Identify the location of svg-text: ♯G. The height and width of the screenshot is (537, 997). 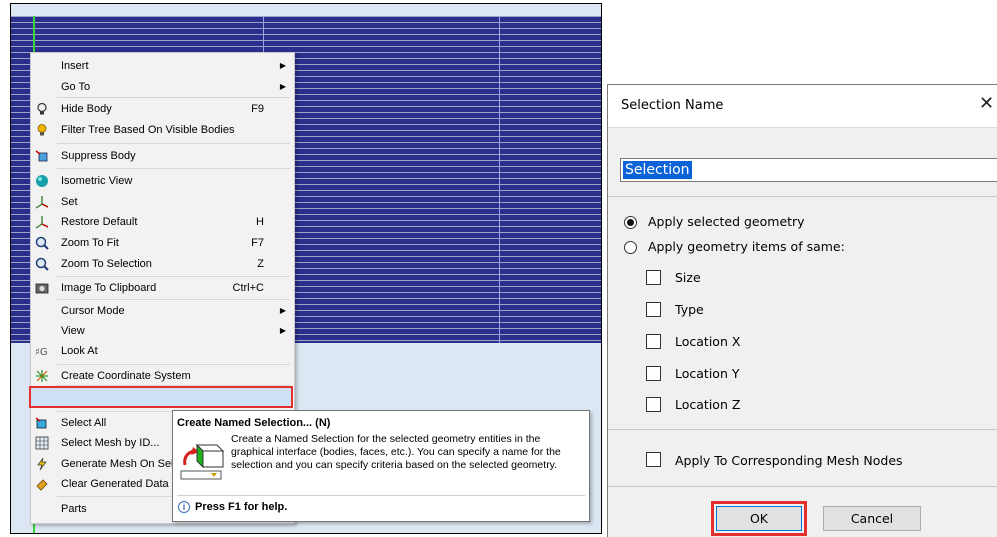
(41, 352).